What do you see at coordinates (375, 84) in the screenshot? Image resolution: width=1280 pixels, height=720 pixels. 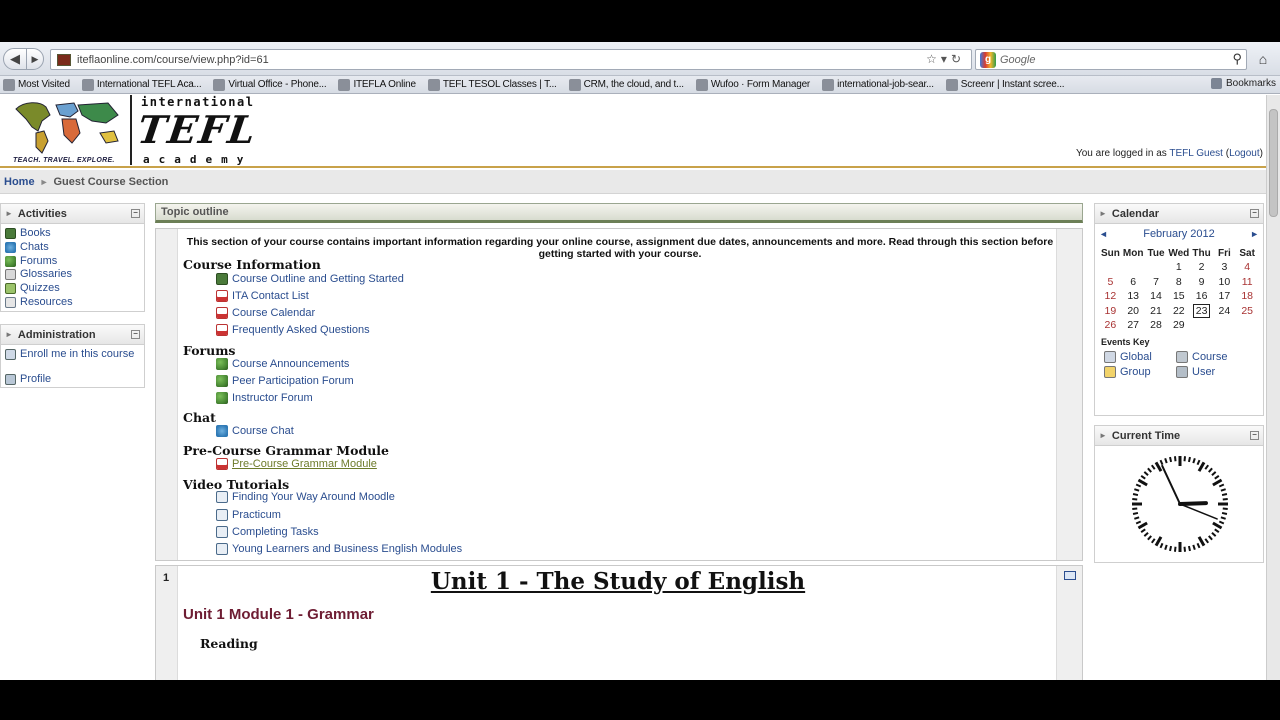 I see `bookmark-item: ITEFLA Online` at bounding box center [375, 84].